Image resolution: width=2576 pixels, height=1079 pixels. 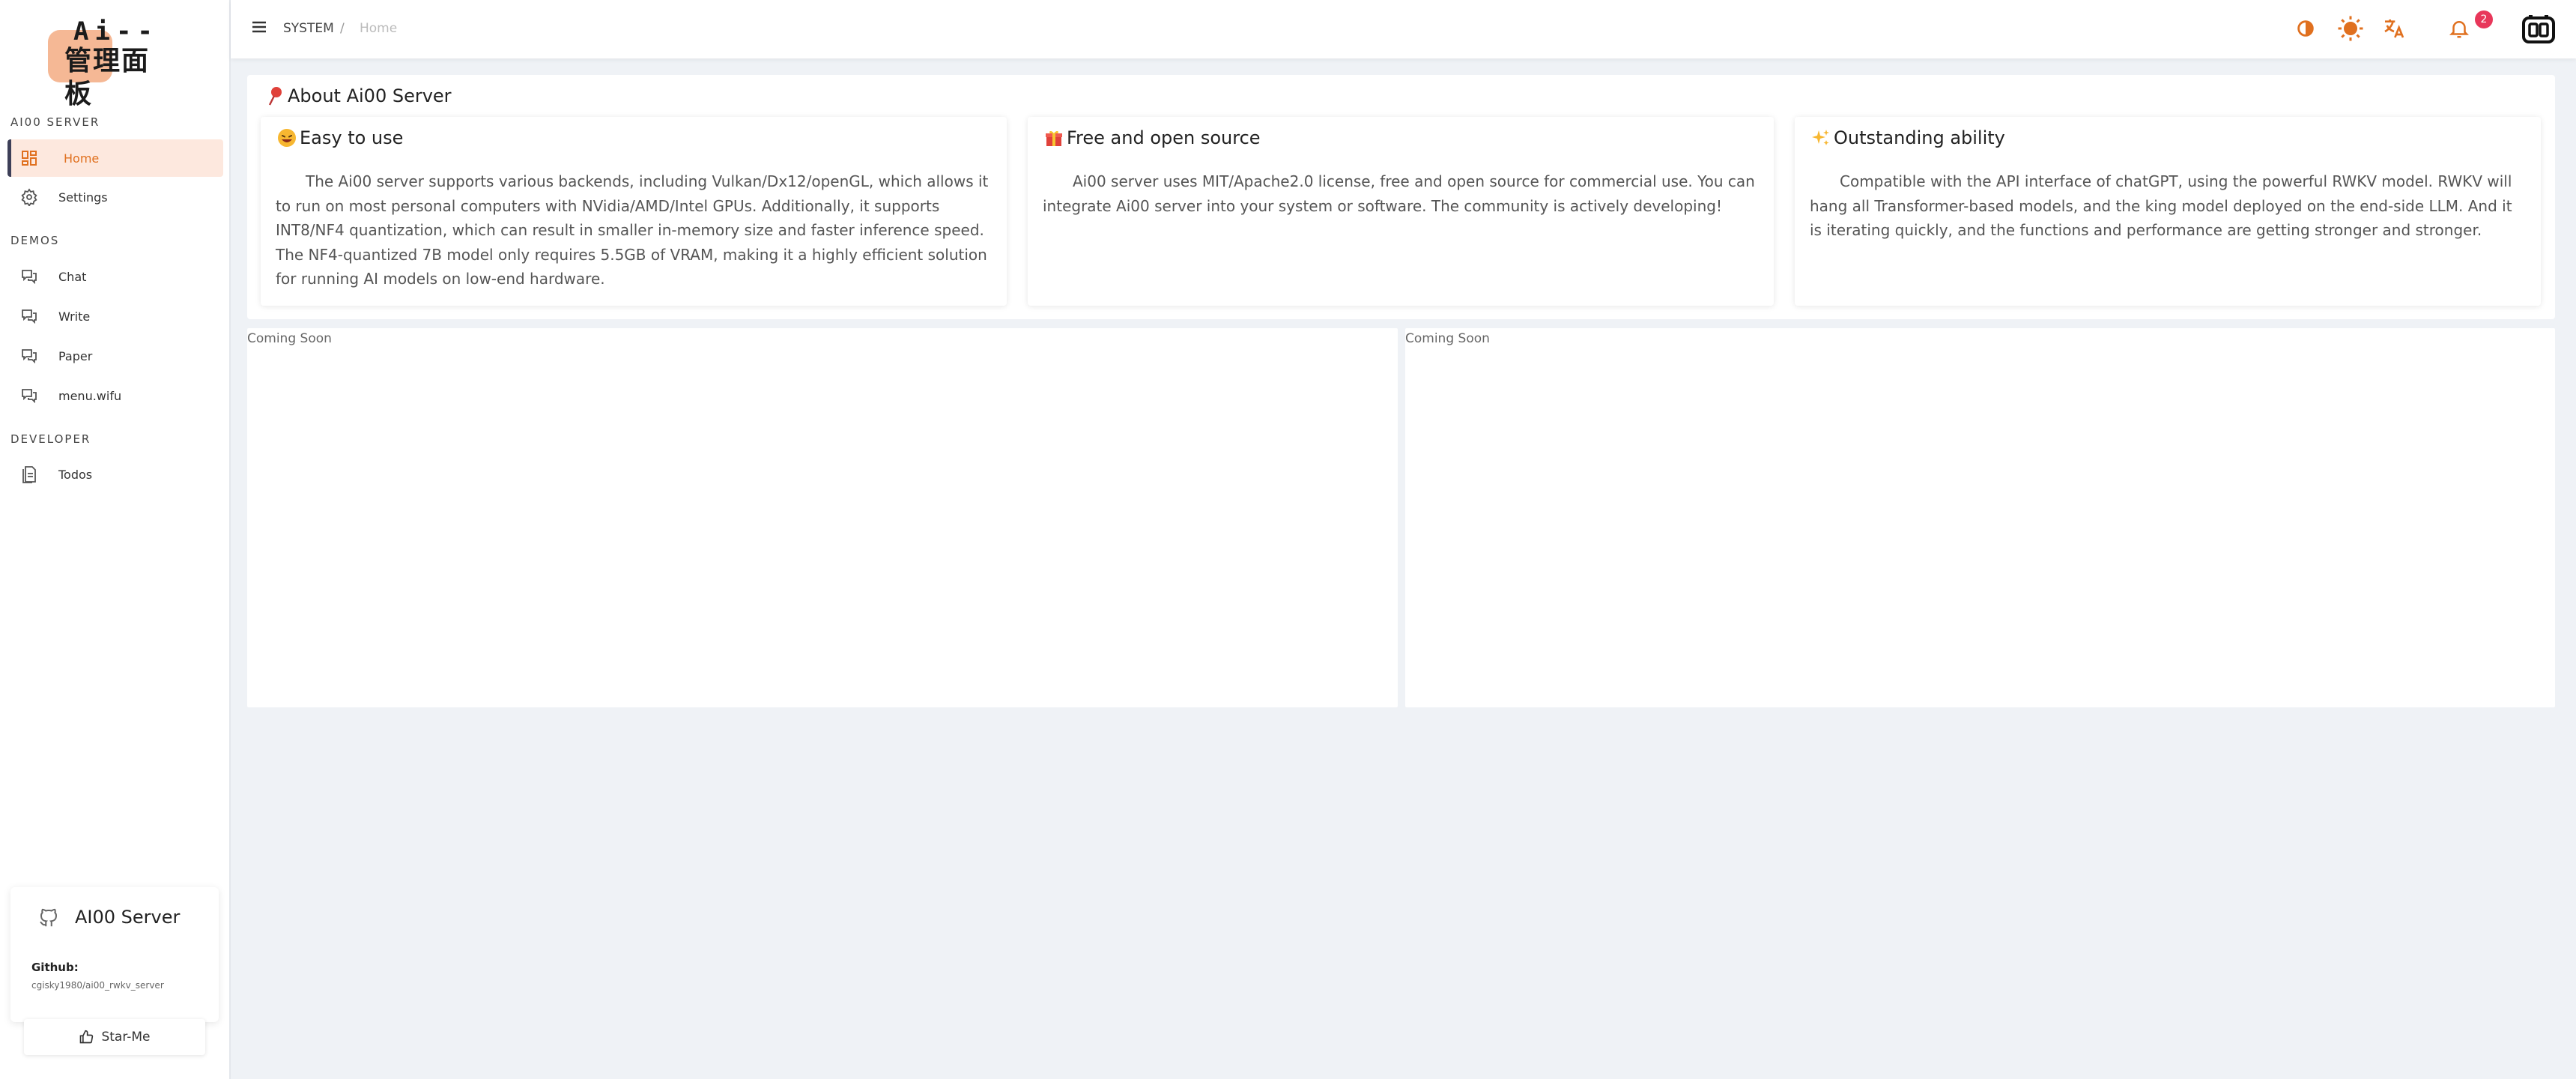 What do you see at coordinates (75, 355) in the screenshot?
I see `sidebar-item-label: Paper` at bounding box center [75, 355].